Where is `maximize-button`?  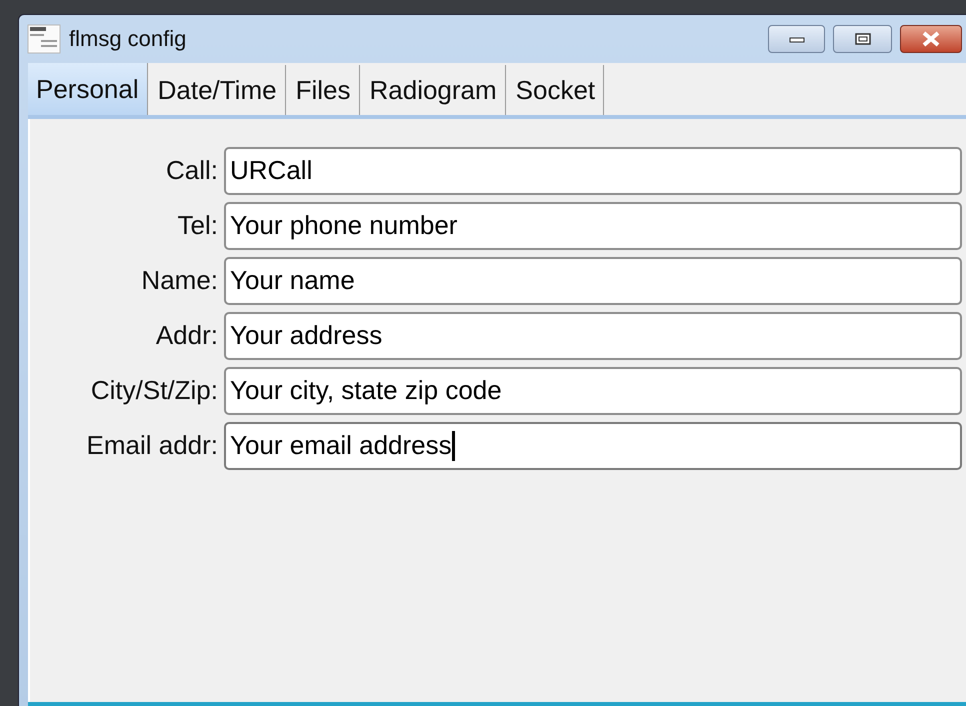 maximize-button is located at coordinates (862, 39).